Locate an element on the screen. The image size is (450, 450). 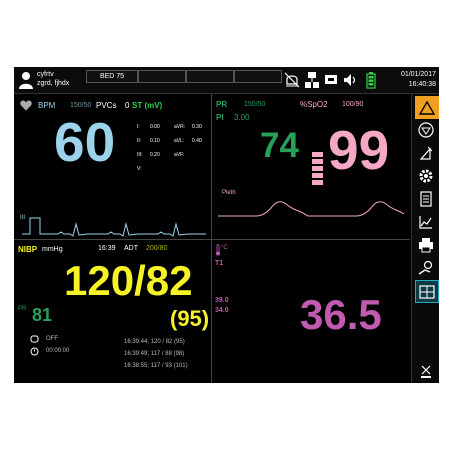
ecg-waveform is located at coordinates (114, 227).